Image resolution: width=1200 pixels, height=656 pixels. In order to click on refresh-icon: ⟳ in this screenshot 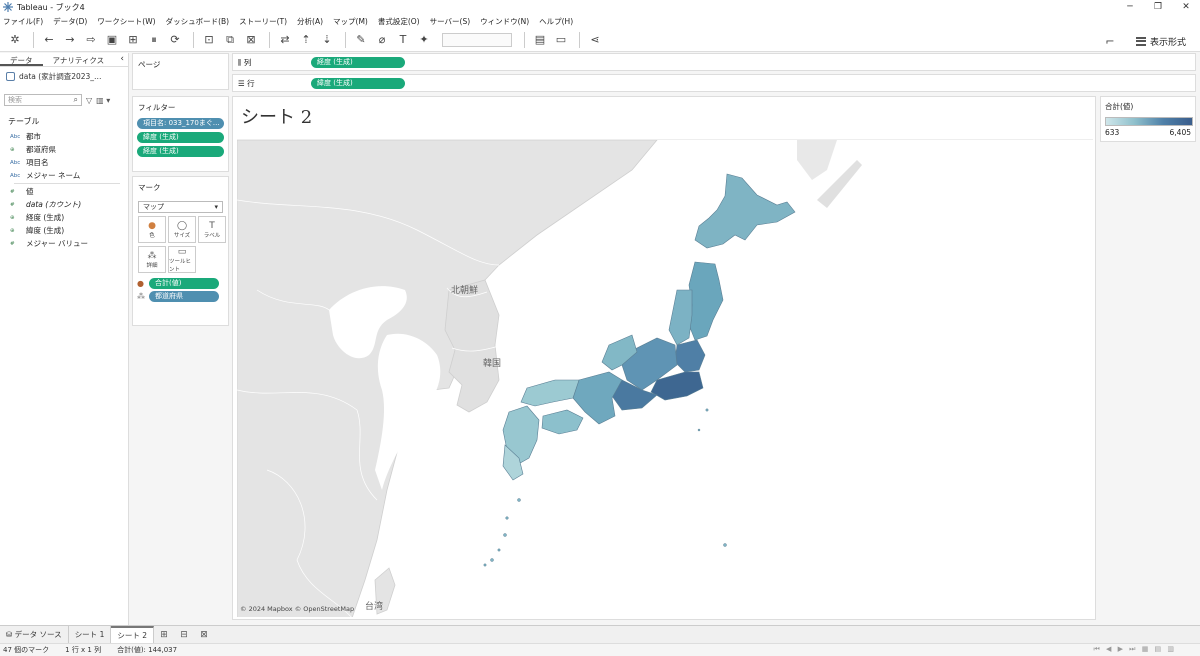, I will do `click(175, 40)`.